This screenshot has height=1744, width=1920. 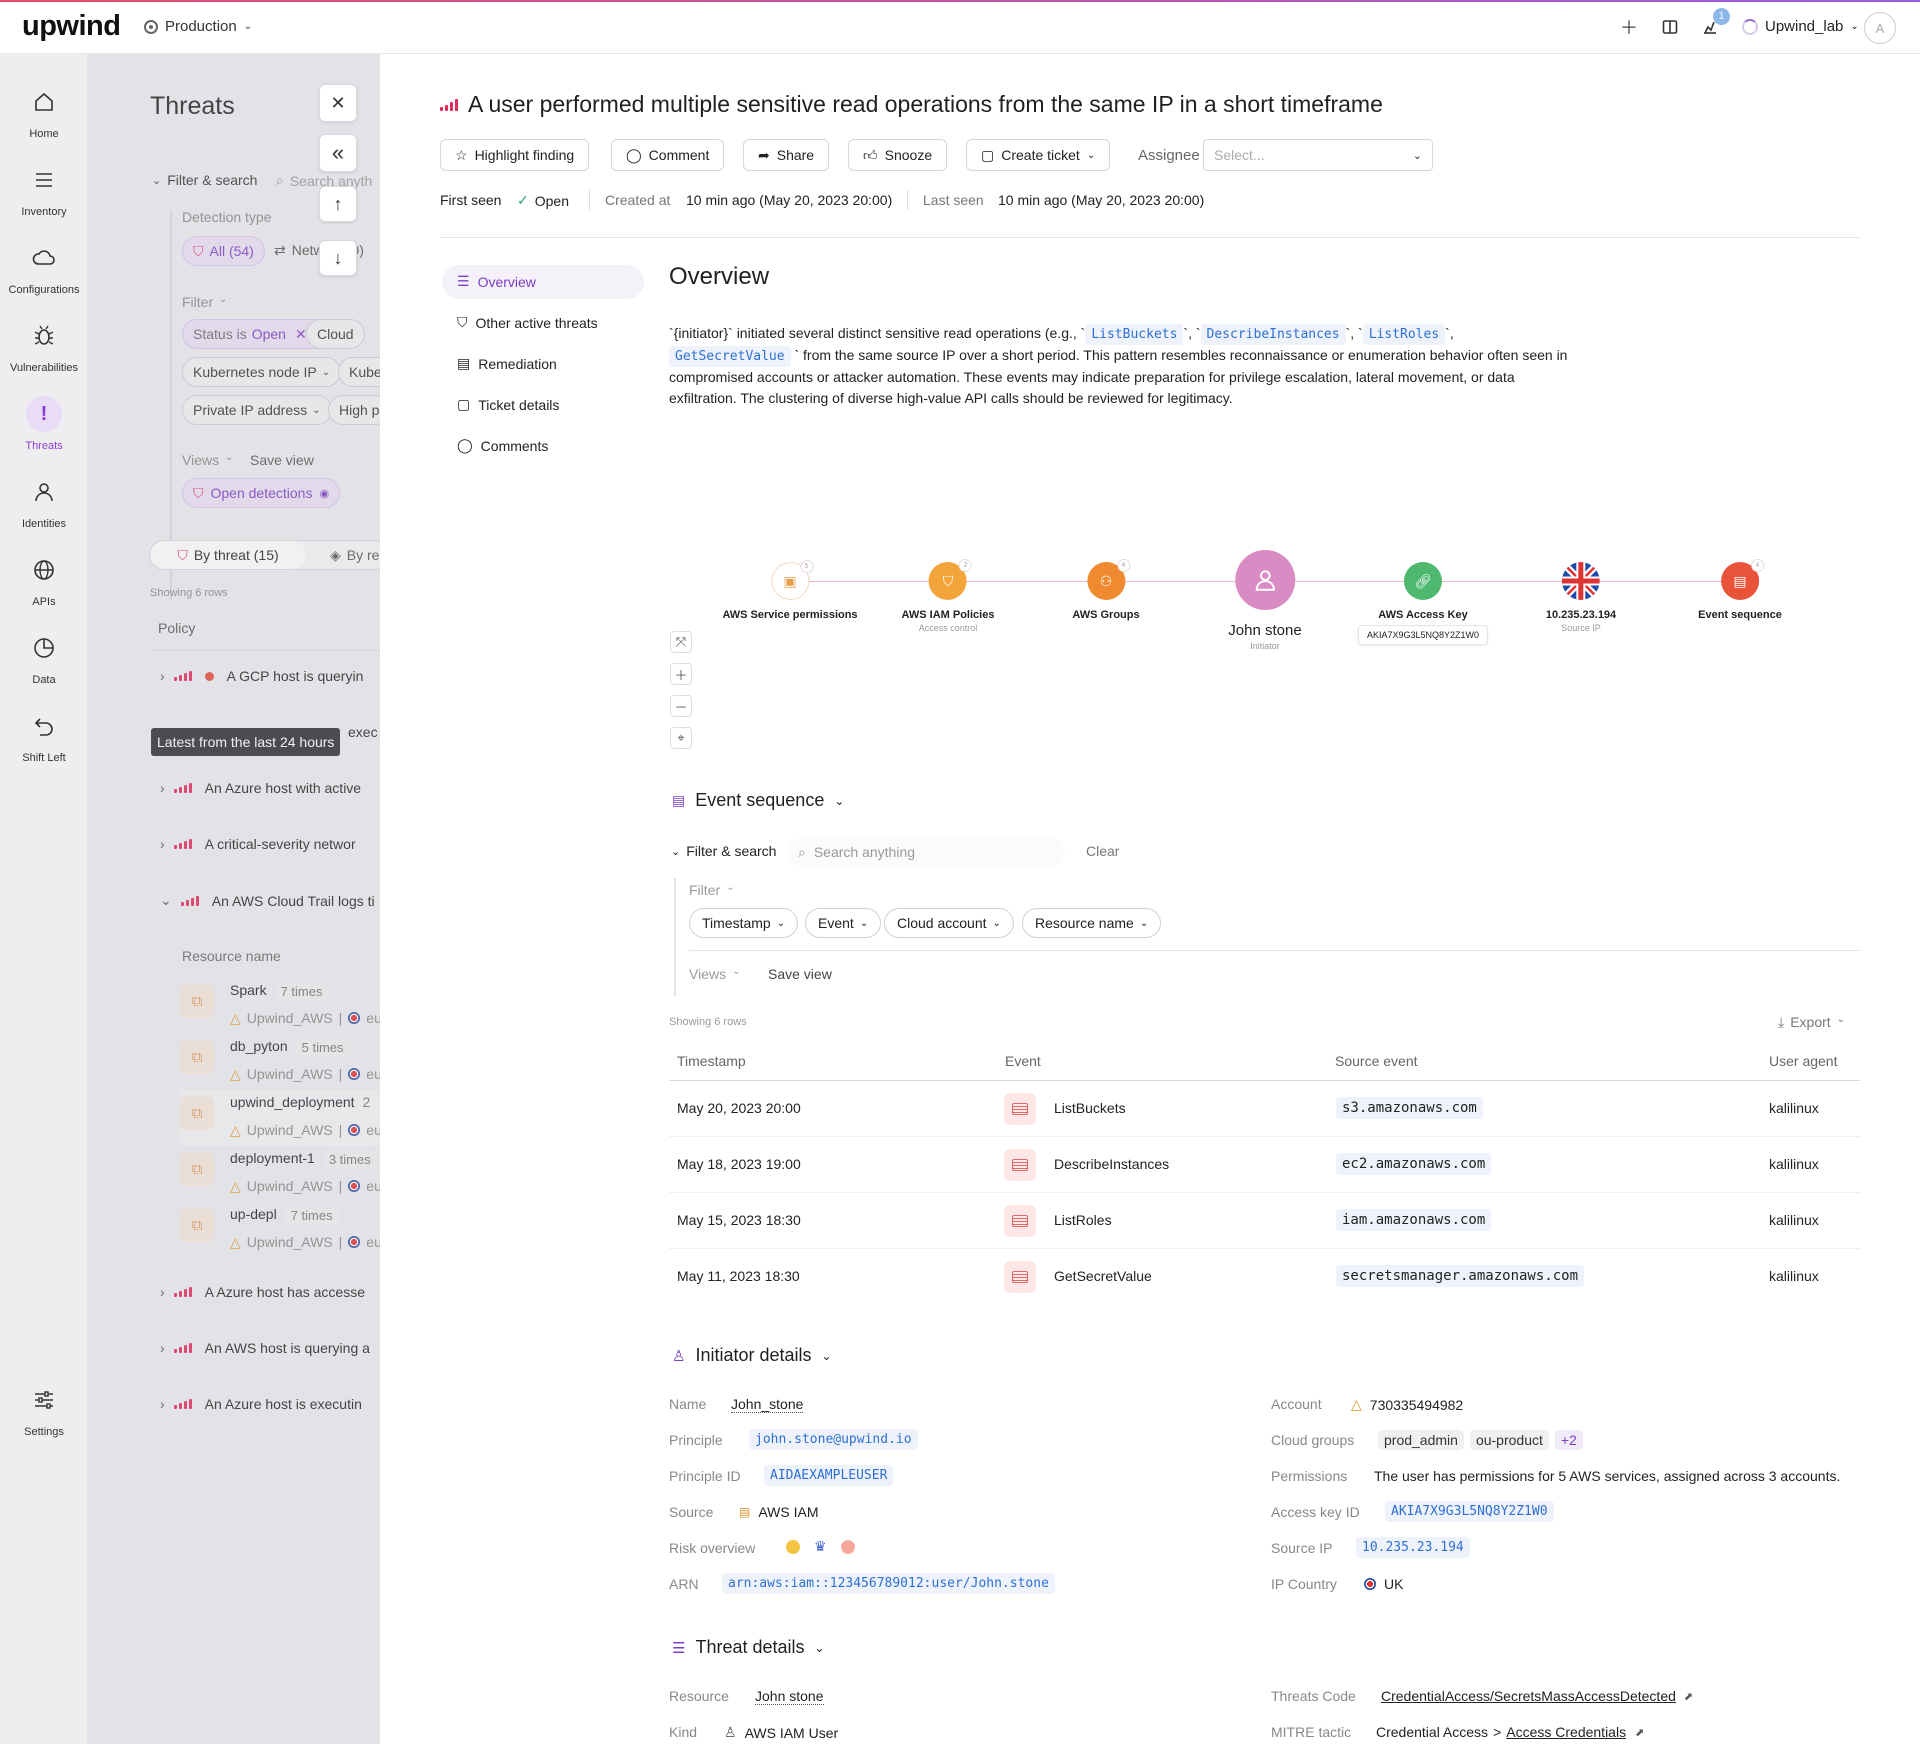 I want to click on cloud-icon, so click(x=44, y=258).